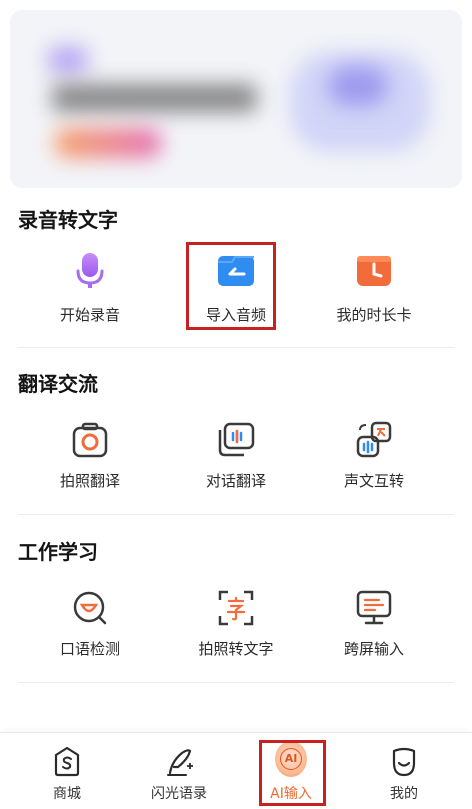 The image size is (472, 809). What do you see at coordinates (404, 762) in the screenshot?
I see `profile-icon` at bounding box center [404, 762].